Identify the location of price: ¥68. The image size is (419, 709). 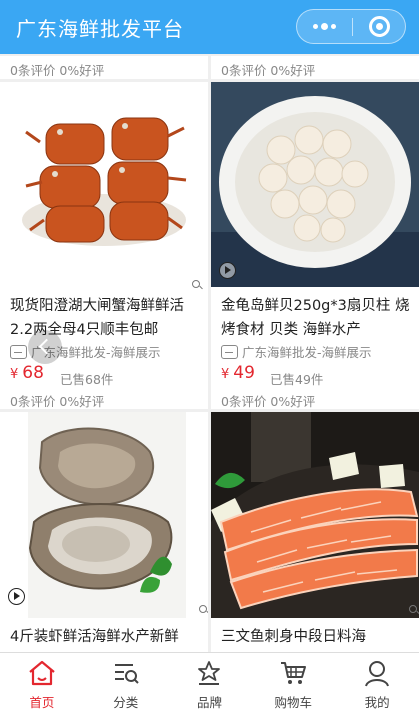
(27, 373).